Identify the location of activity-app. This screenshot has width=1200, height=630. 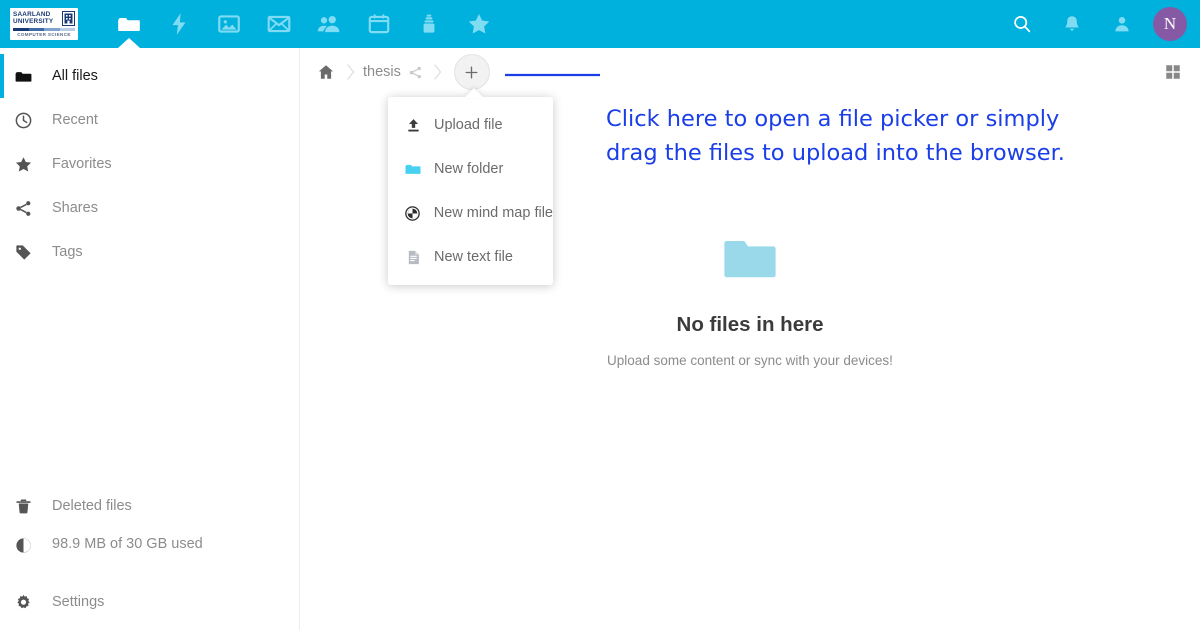
(179, 24).